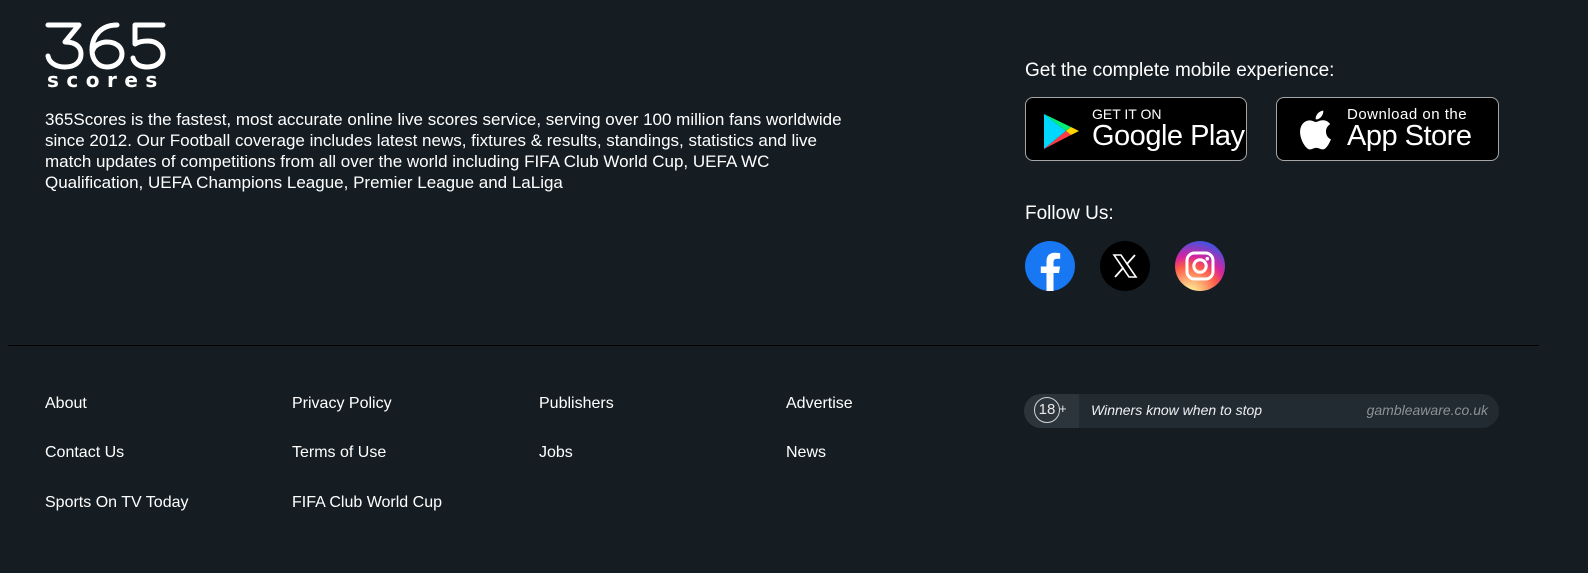  I want to click on google-play-button: GET IT ON Google Play, so click(1136, 129).